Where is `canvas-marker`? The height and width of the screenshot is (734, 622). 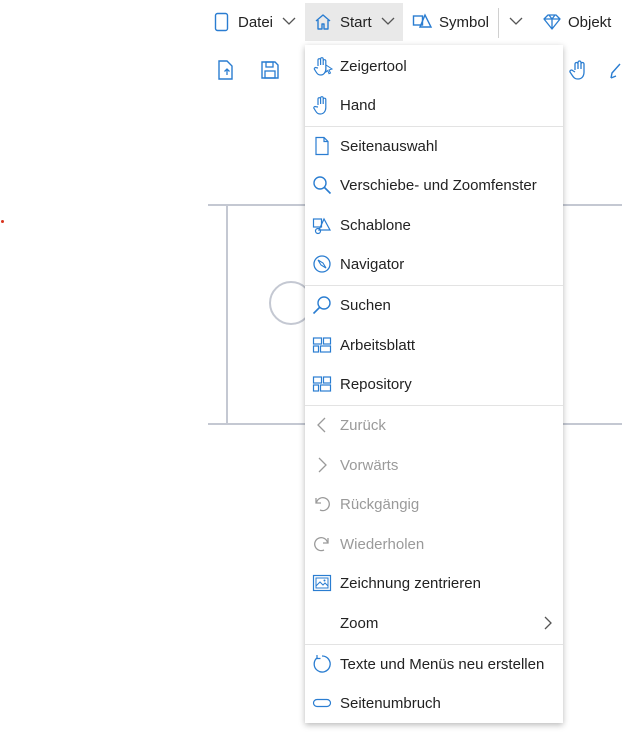
canvas-marker is located at coordinates (2, 221).